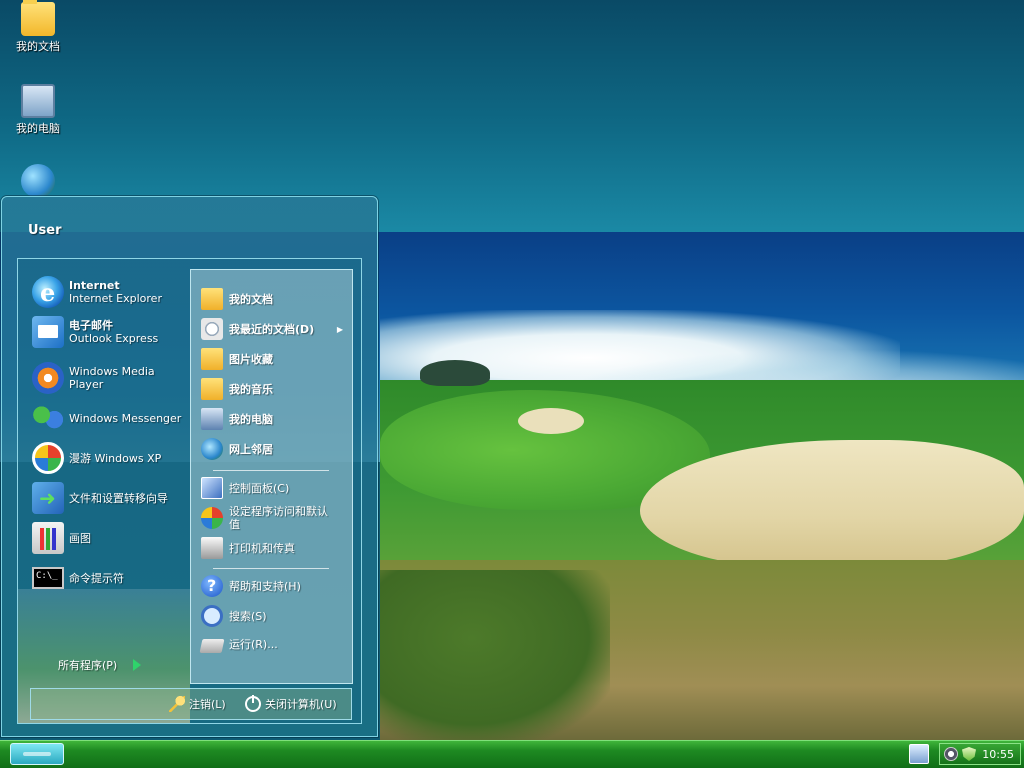 The height and width of the screenshot is (768, 1024). I want to click on recent-item-label: 命令提示符, so click(96, 578).